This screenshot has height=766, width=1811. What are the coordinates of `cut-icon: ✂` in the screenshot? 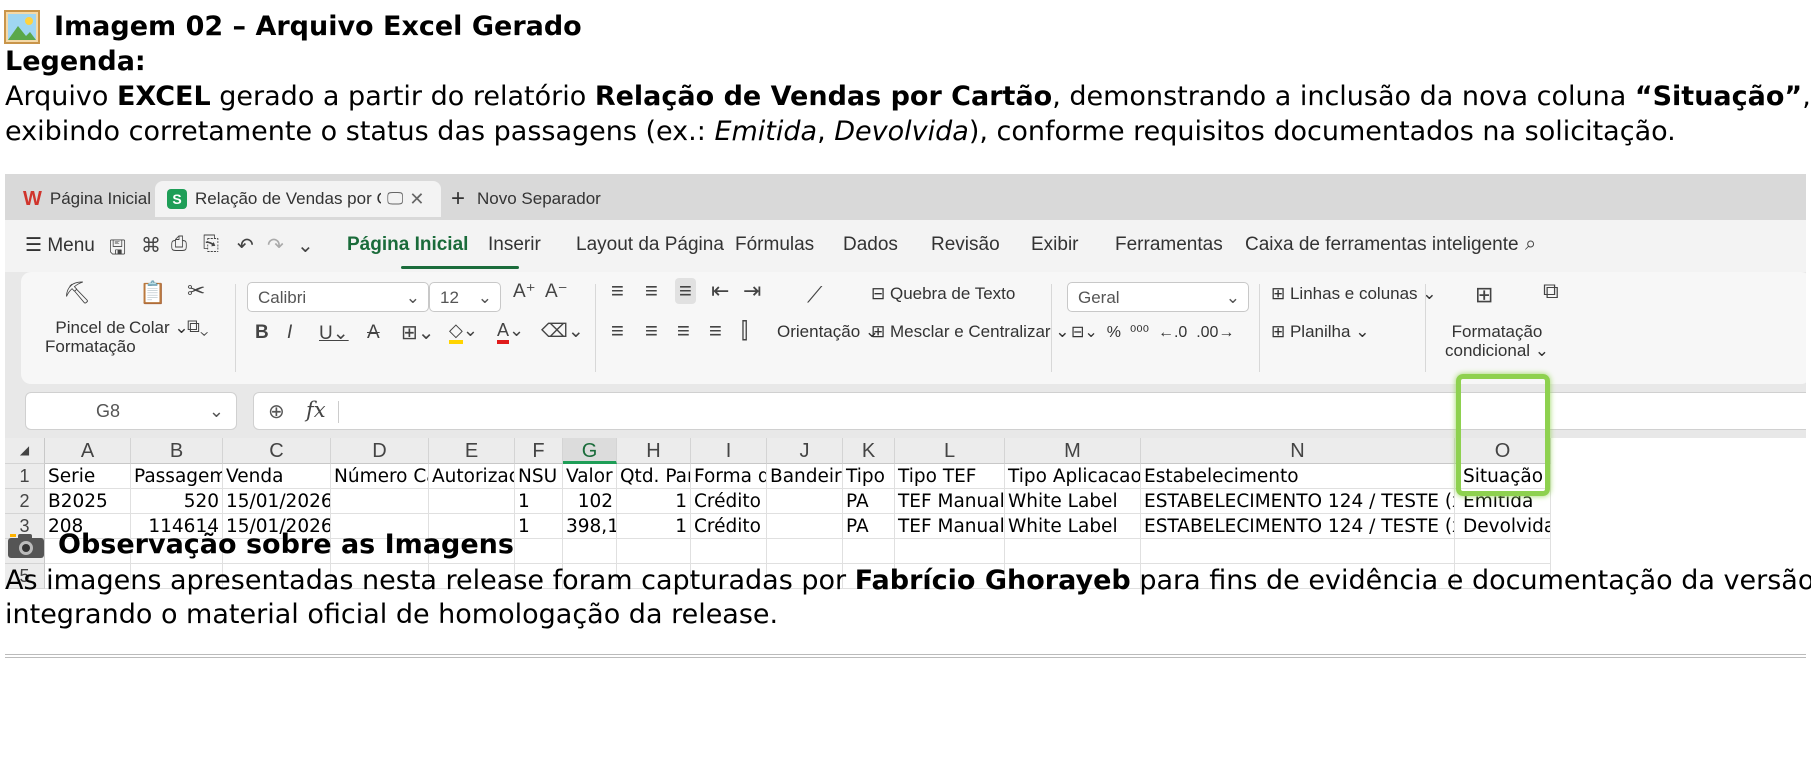 It's located at (196, 291).